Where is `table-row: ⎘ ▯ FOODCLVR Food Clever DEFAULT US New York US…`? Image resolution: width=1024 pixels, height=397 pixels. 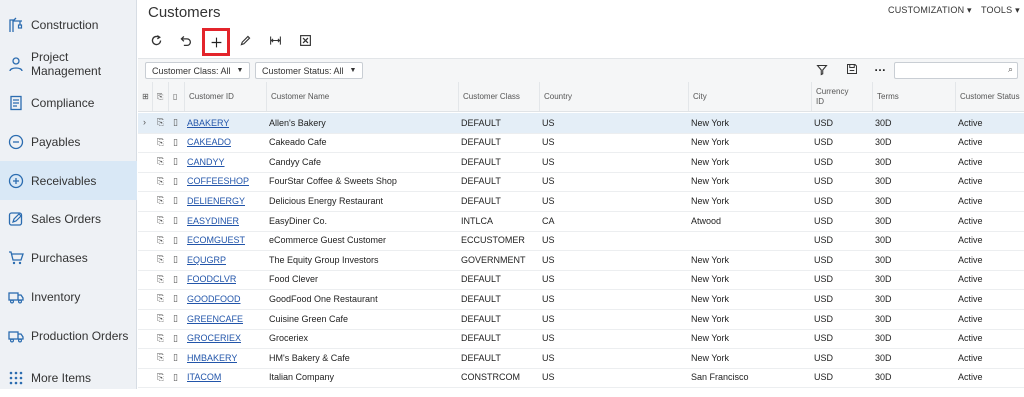
table-row: ⎘ ▯ FOODCLVR Food Clever DEFAULT US New York US… is located at coordinates (581, 280).